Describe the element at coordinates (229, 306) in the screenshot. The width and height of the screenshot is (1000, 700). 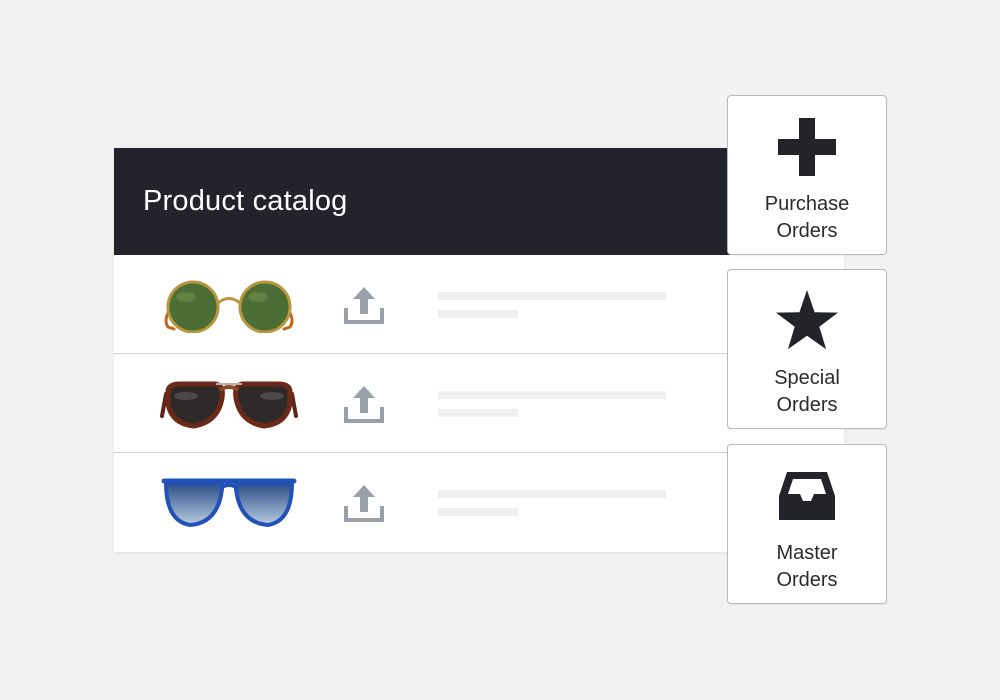
I see `round-green-sunglasses-icon` at that location.